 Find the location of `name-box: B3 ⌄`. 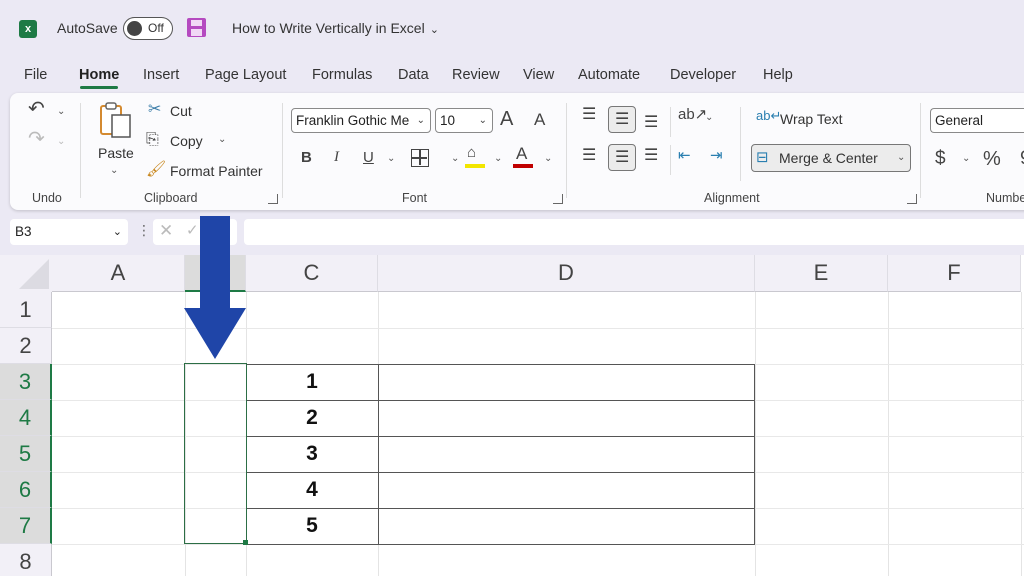

name-box: B3 ⌄ is located at coordinates (69, 232).